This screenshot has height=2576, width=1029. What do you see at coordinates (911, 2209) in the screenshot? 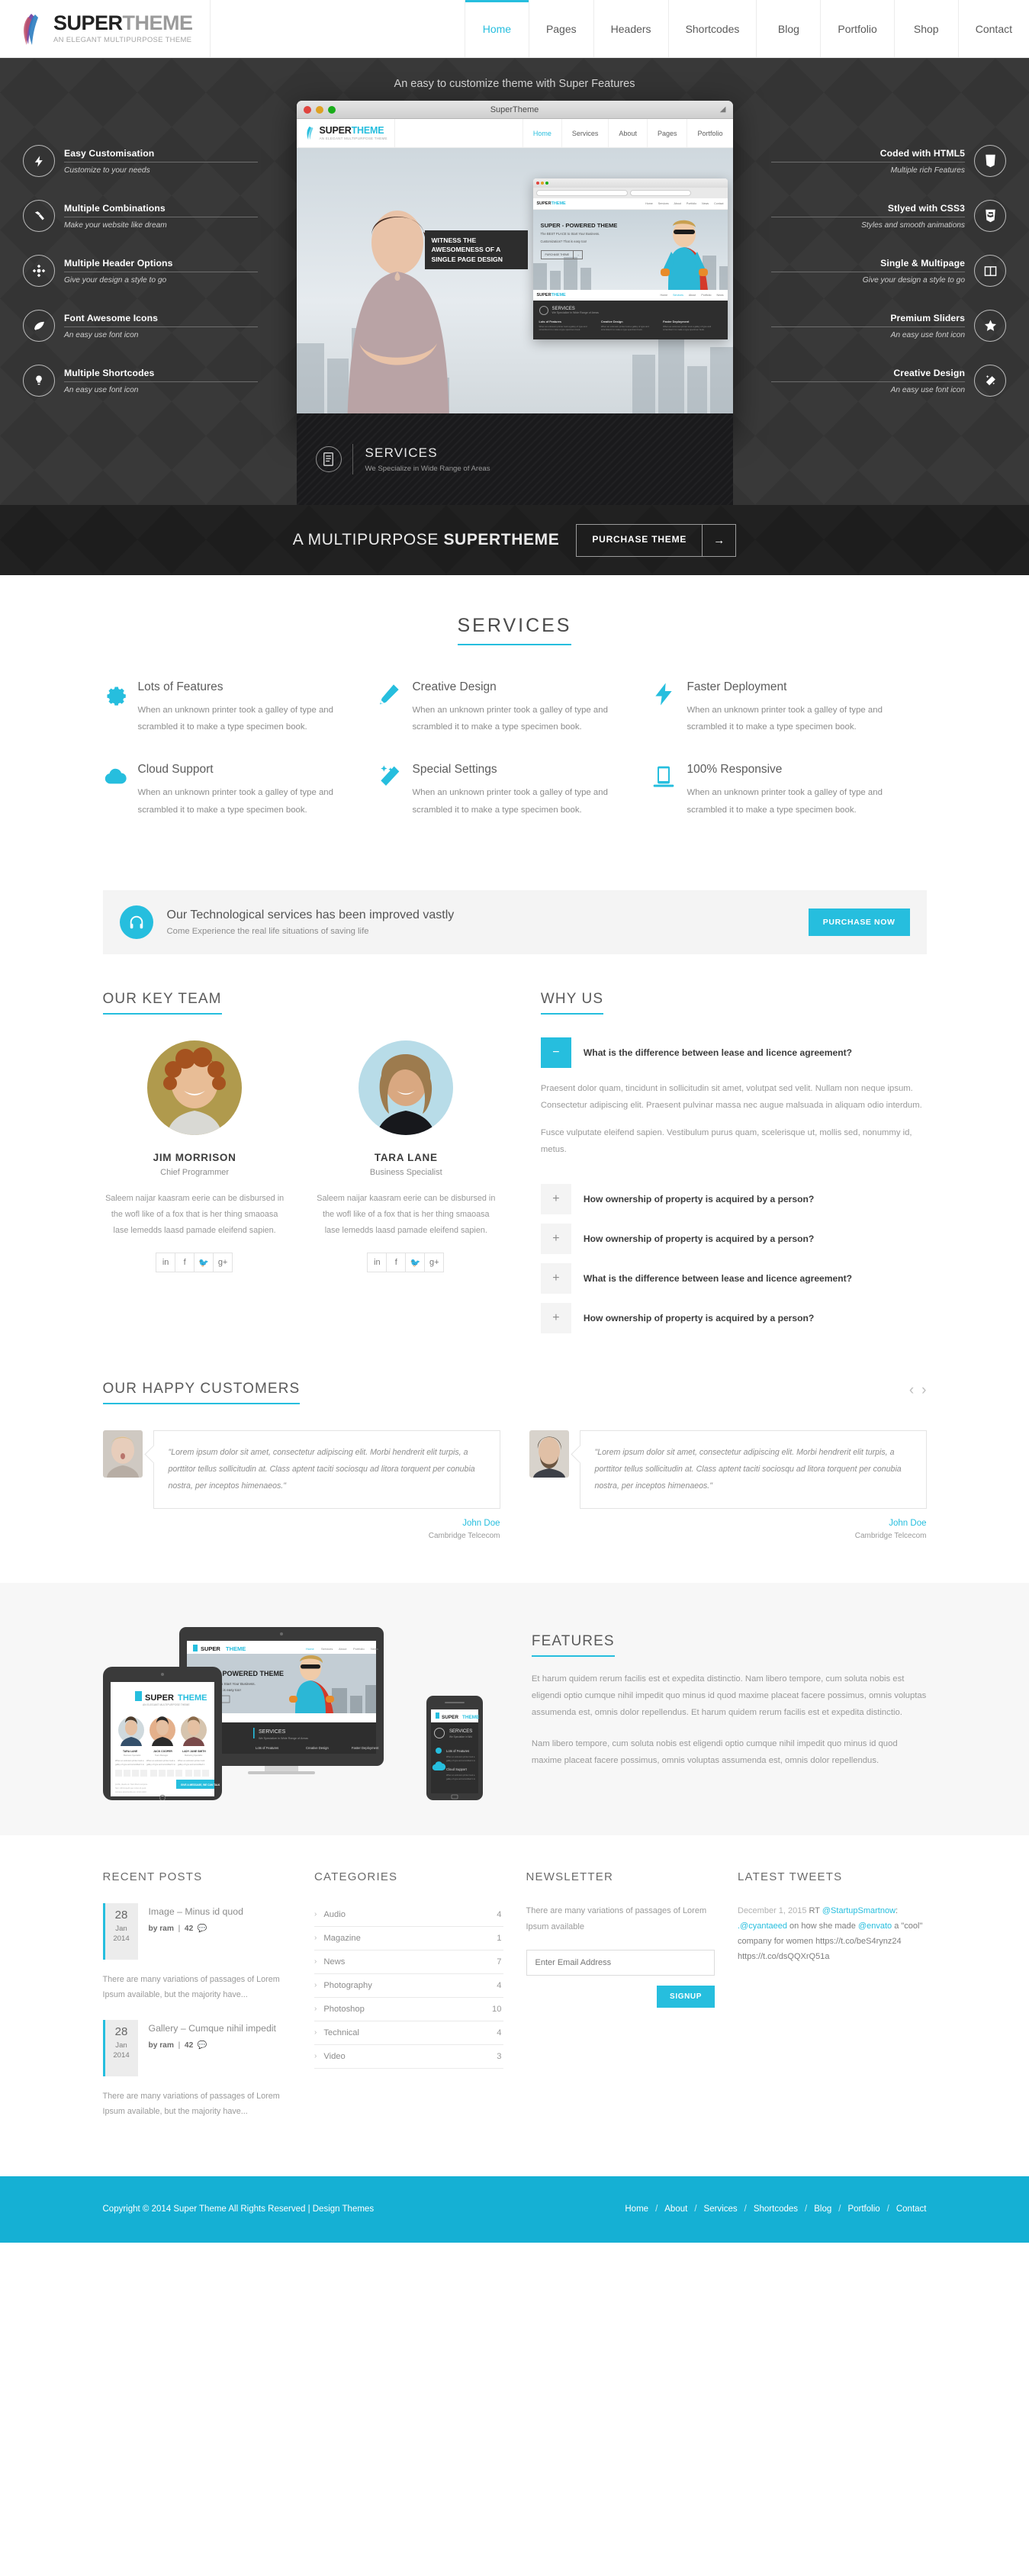
I see `footer-nav-contact: Contact` at bounding box center [911, 2209].